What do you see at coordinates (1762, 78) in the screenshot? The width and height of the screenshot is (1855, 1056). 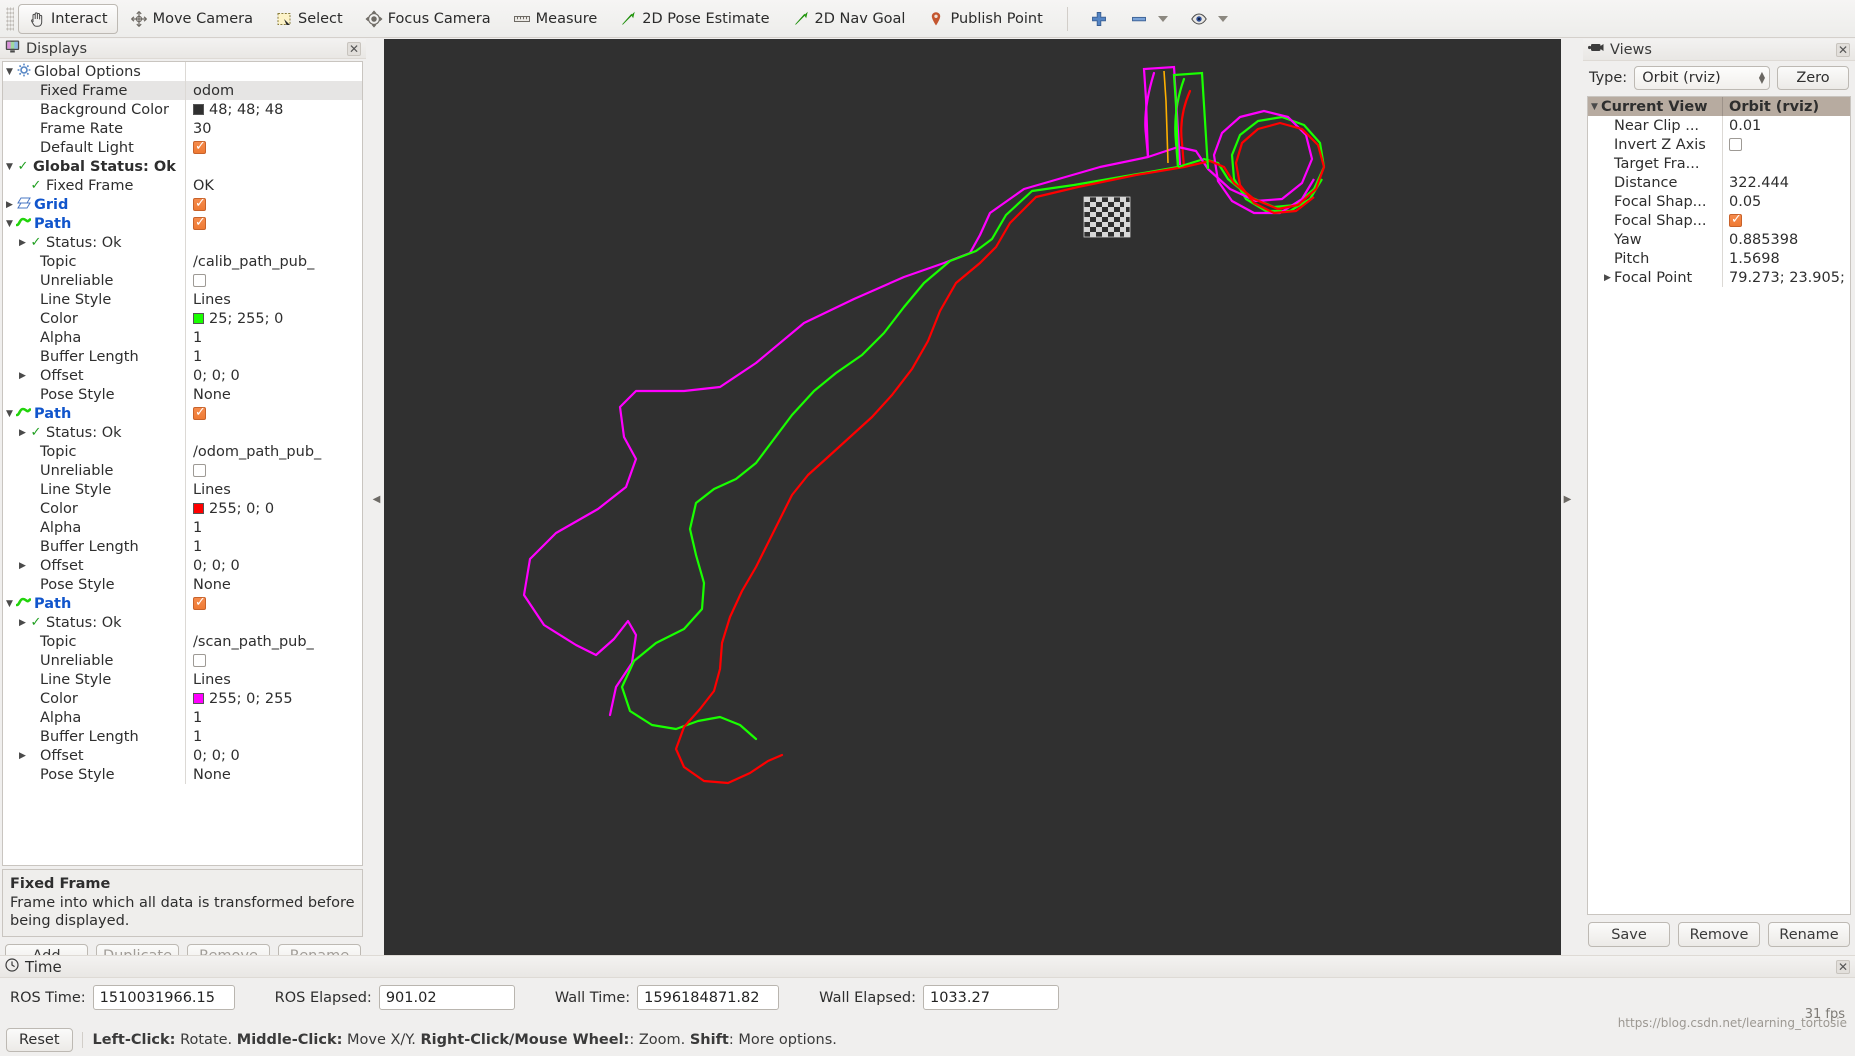 I see `spinner-arrows-icon: ▲ ▼` at bounding box center [1762, 78].